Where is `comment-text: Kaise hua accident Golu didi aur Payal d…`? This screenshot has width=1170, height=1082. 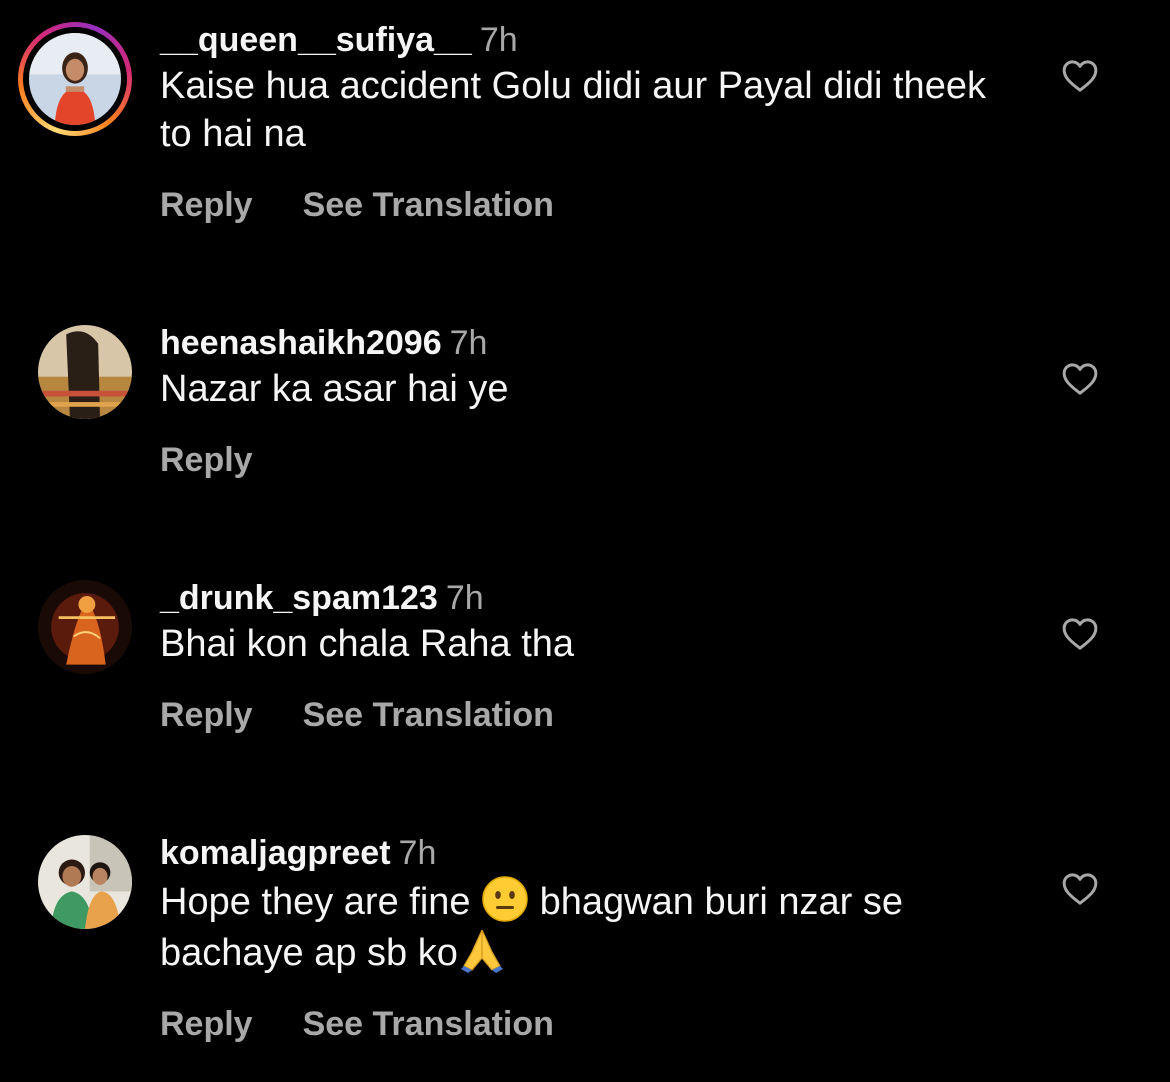
comment-text: Kaise hua accident Golu didi aur Payal d… is located at coordinates (573, 110).